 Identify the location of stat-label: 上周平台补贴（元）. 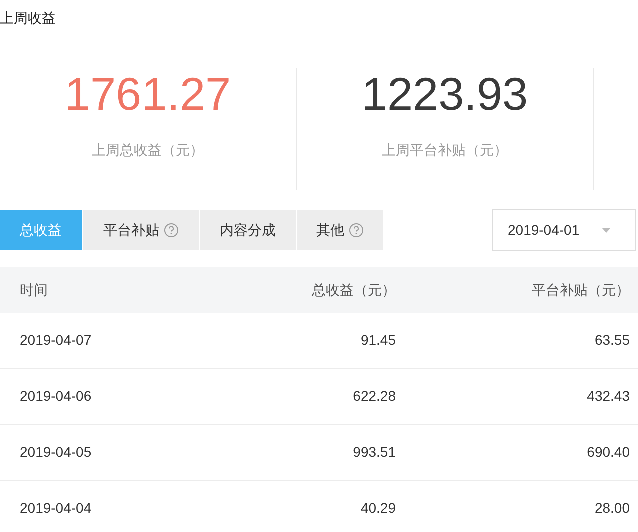
(445, 150).